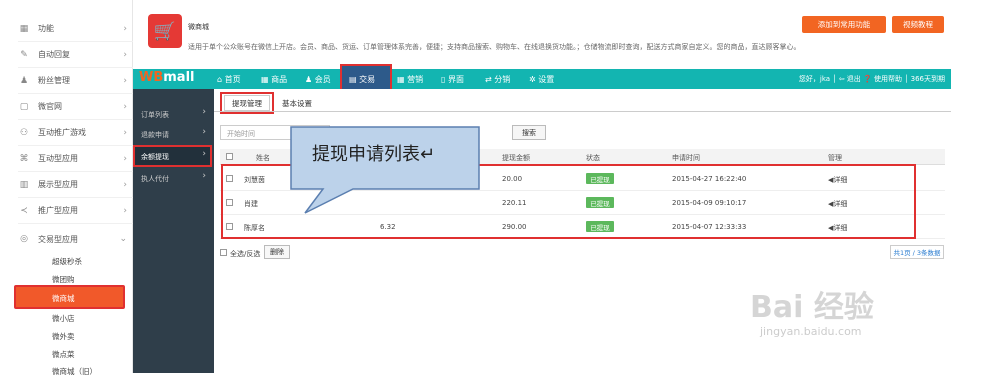 The width and height of the screenshot is (1000, 377). What do you see at coordinates (274, 79) in the screenshot?
I see `nav-products: ▦ 商品` at bounding box center [274, 79].